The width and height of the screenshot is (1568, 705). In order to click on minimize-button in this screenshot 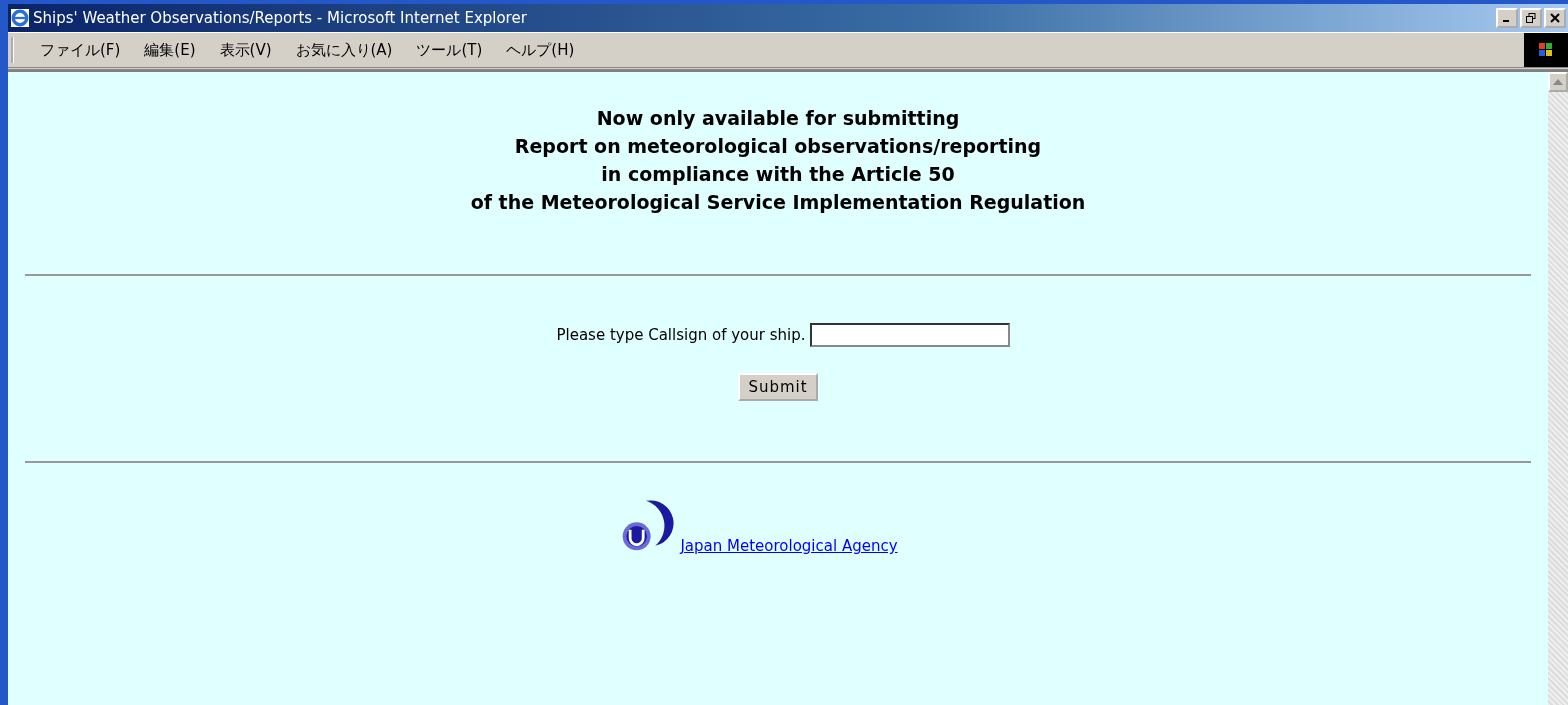, I will do `click(1507, 18)`.